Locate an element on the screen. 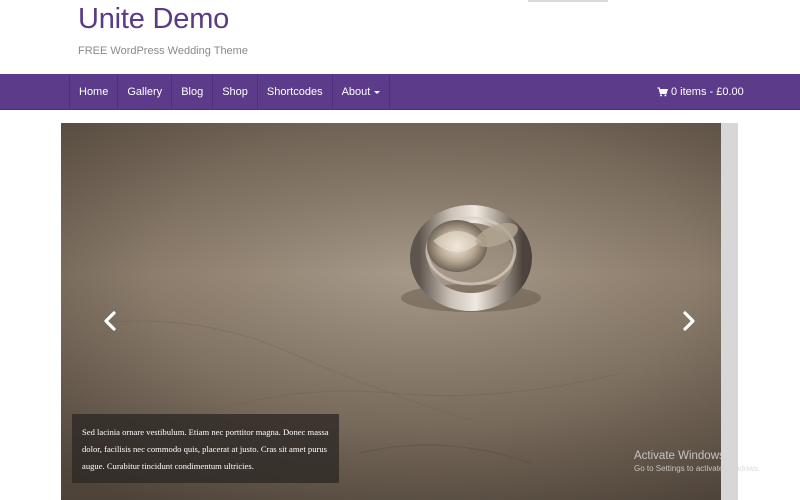 This screenshot has width=800, height=500. nav-item-shop: Shop is located at coordinates (235, 92).